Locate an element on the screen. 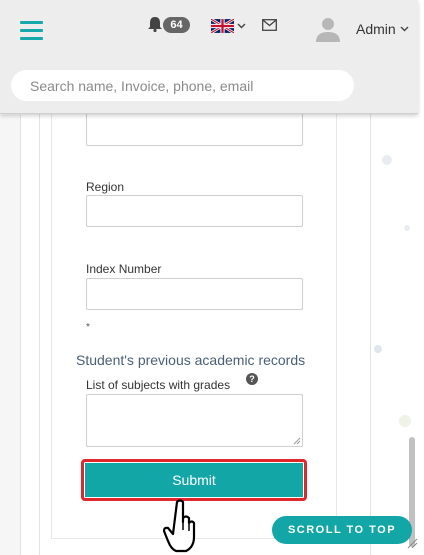  language-chevron-down-icon is located at coordinates (241, 25).